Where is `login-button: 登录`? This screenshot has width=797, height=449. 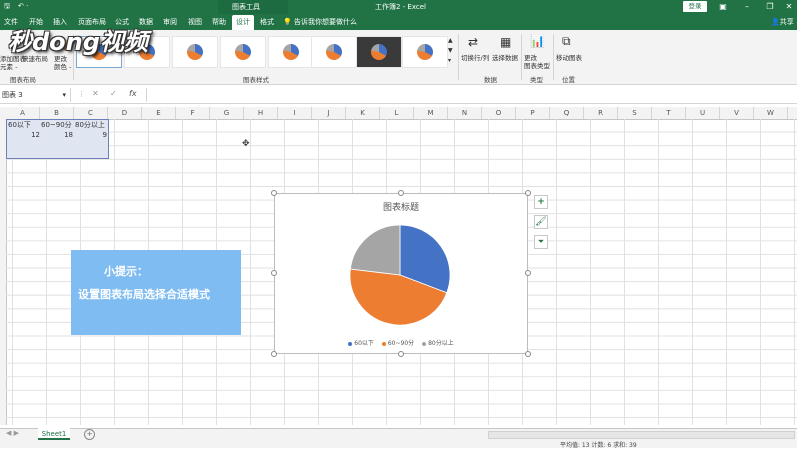
login-button: 登录 is located at coordinates (695, 6).